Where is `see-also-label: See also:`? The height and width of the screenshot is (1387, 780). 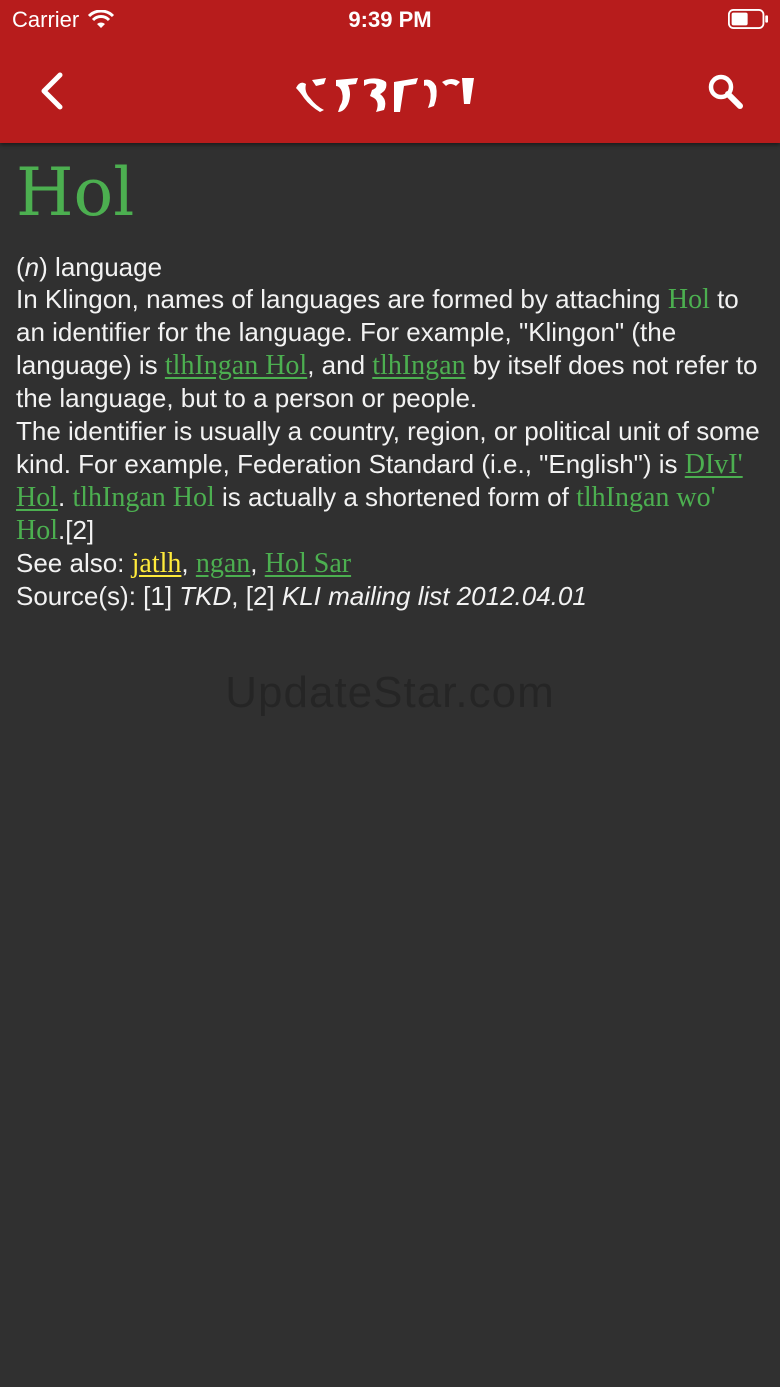 see-also-label: See also: is located at coordinates (74, 563).